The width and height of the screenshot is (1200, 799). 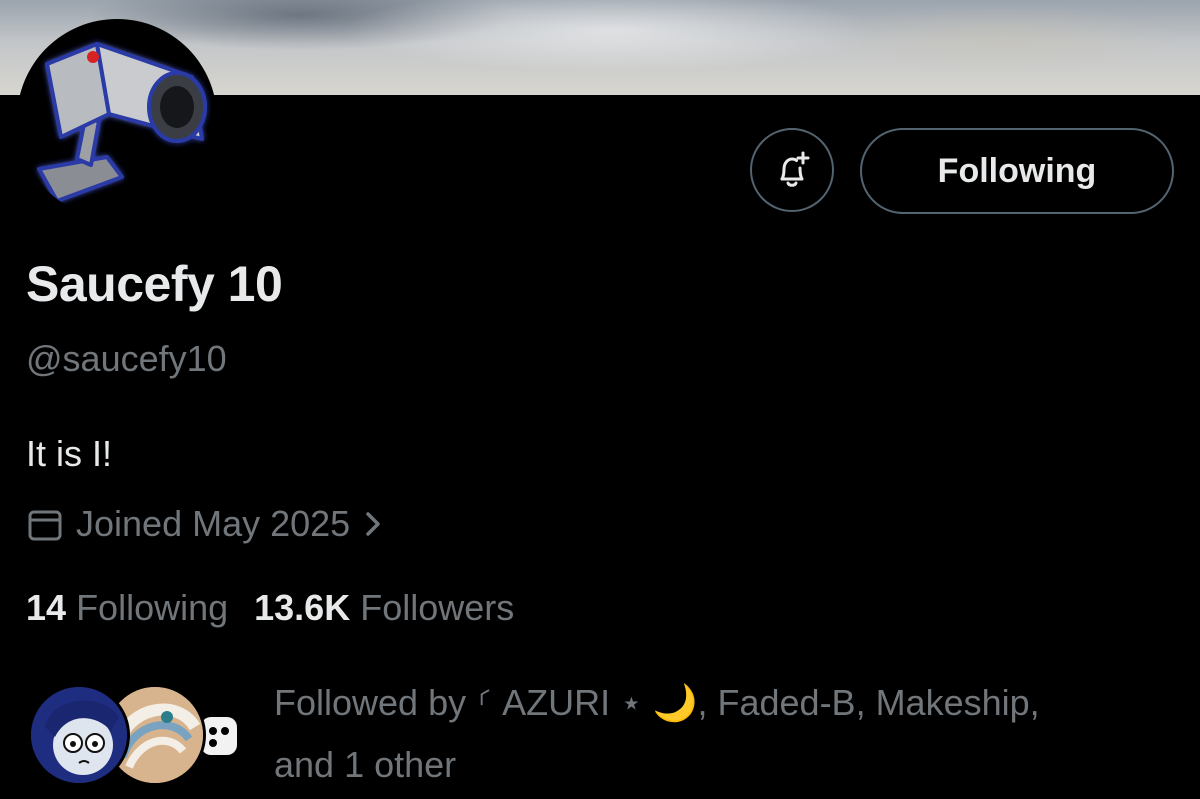 I want to click on followed-by-suffix: and 1 other, so click(x=365, y=764).